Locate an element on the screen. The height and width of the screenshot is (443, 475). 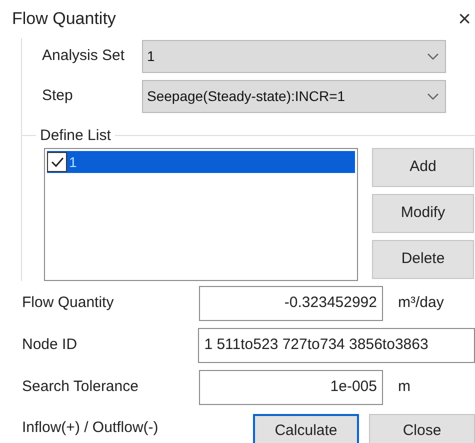
window-title: Flow Quantity is located at coordinates (64, 19).